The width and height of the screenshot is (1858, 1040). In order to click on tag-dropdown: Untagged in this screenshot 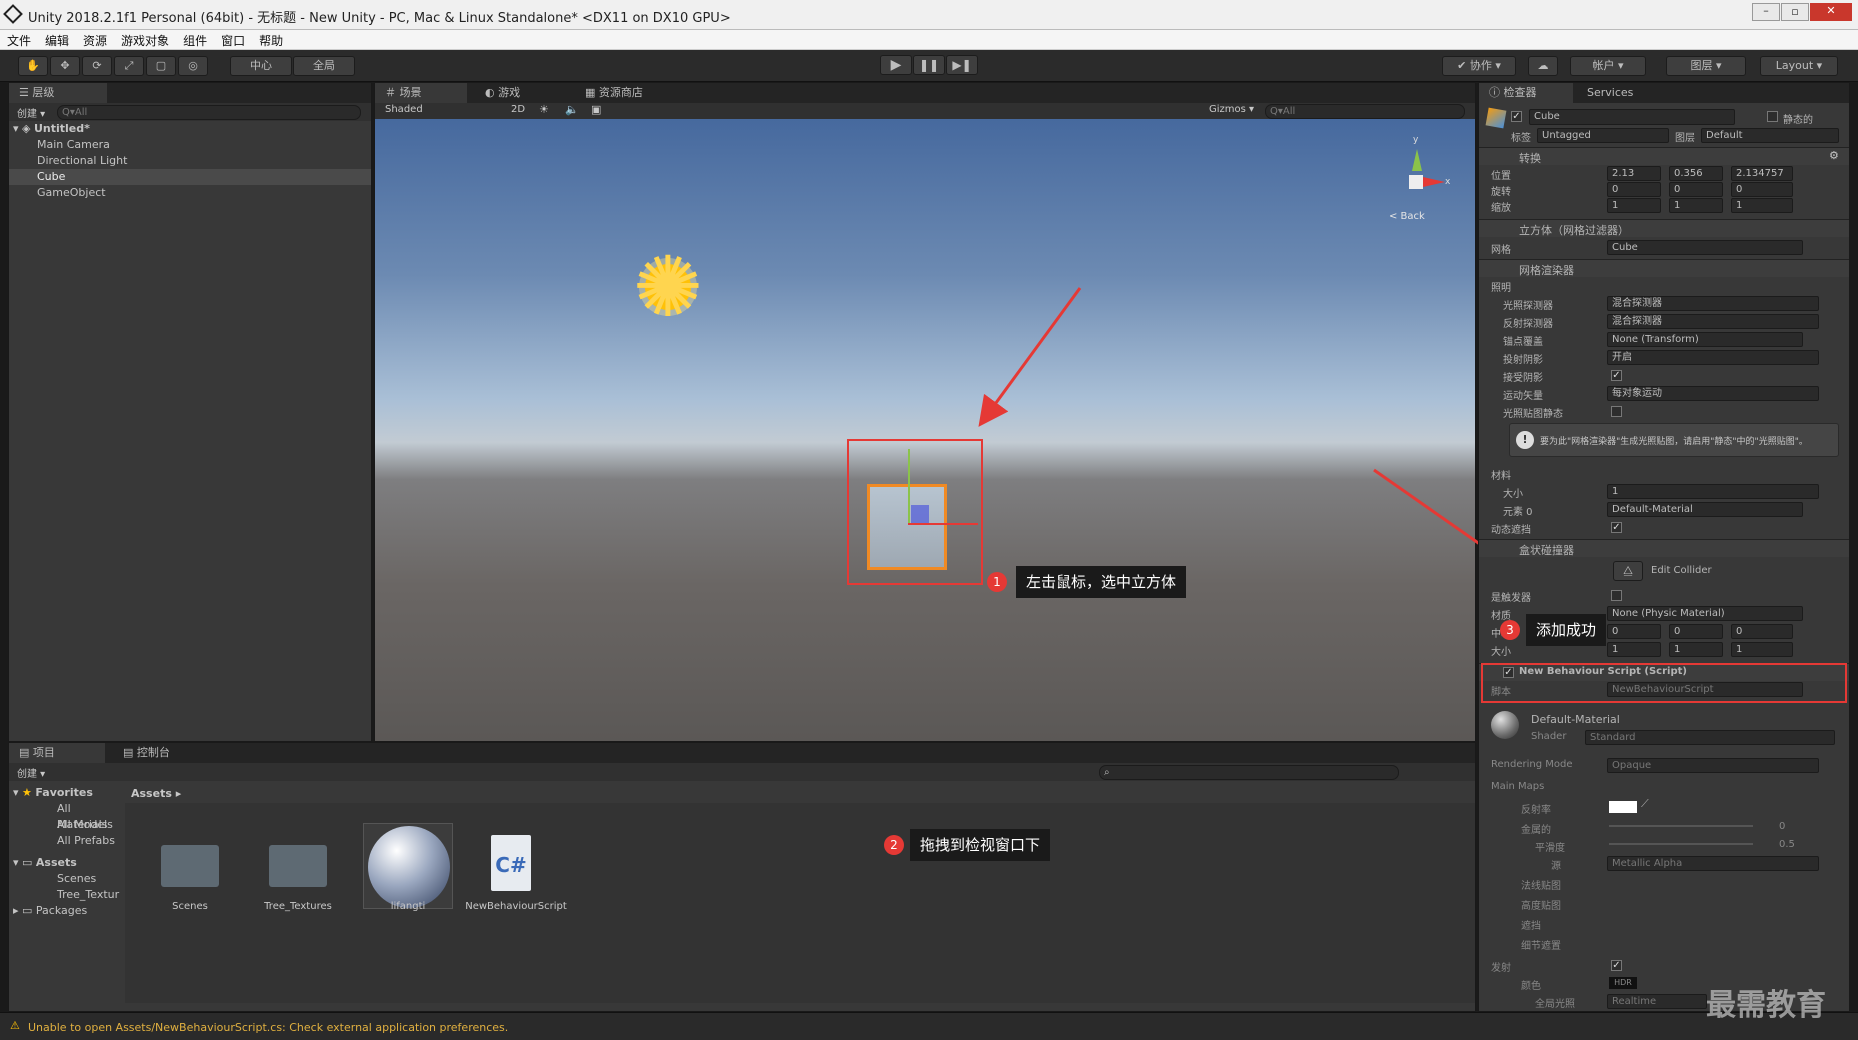, I will do `click(1603, 135)`.